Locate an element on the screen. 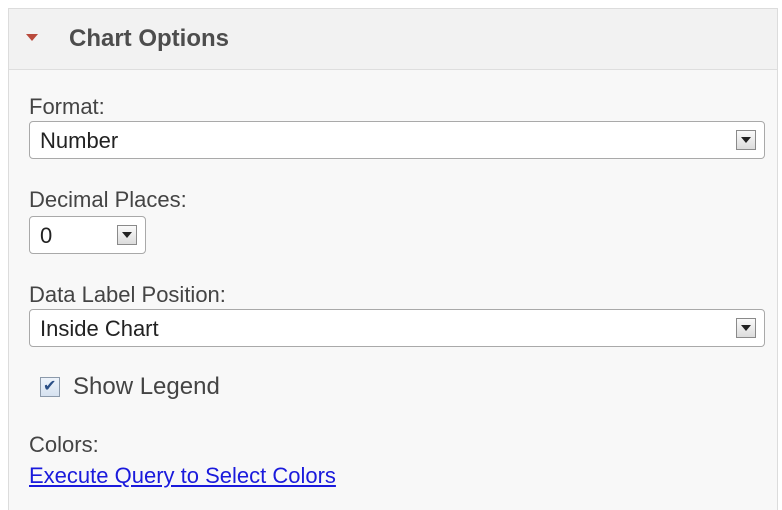 This screenshot has height=510, width=782. decimal-places-select-value: 0 is located at coordinates (46, 235).